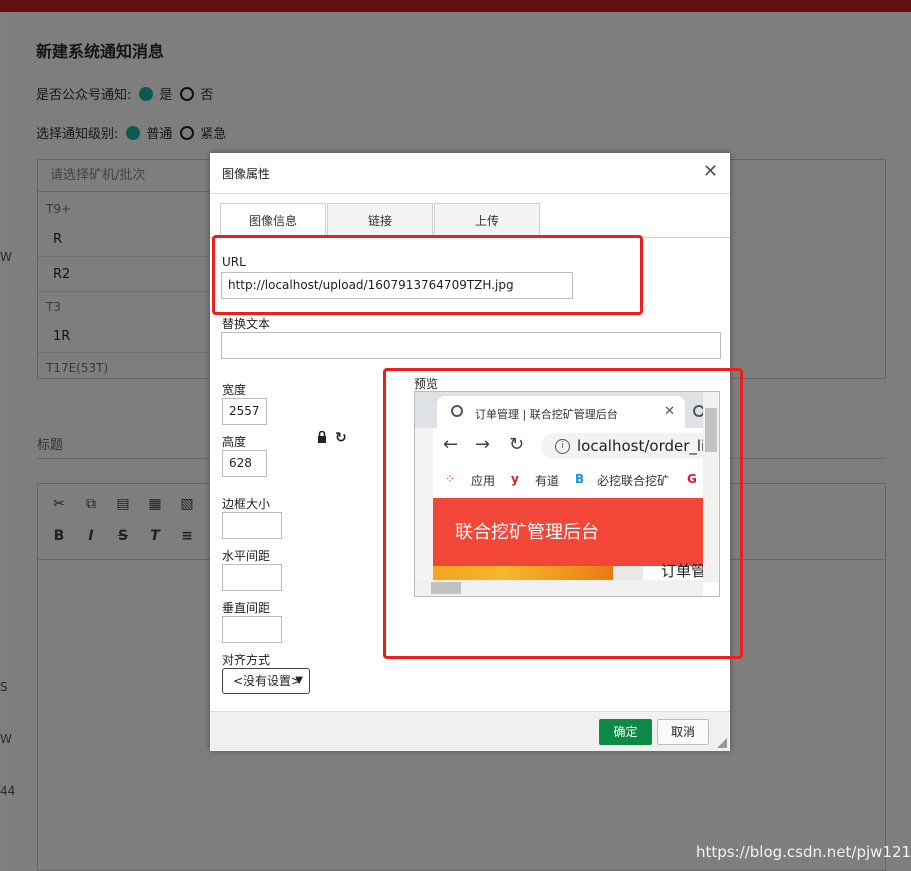  What do you see at coordinates (213, 134) in the screenshot?
I see `radio-urgent-label: 紧急` at bounding box center [213, 134].